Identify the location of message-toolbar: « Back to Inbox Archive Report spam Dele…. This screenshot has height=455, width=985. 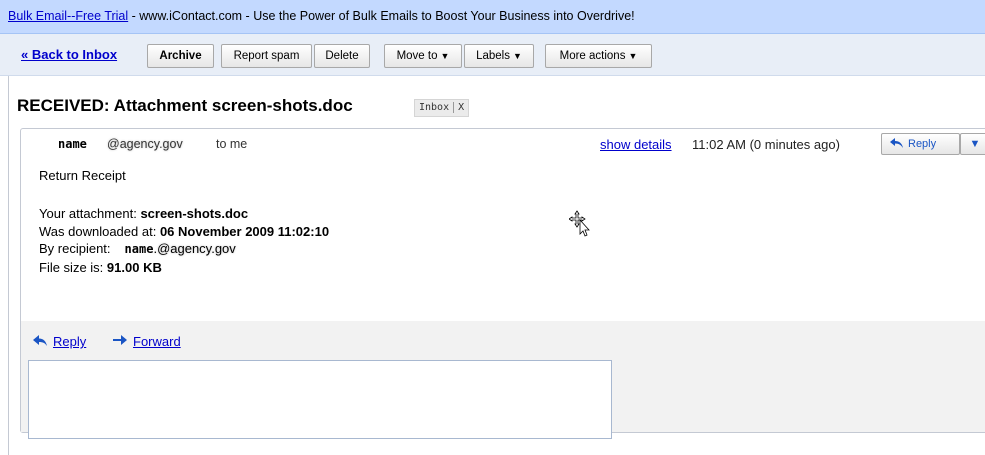
(492, 55).